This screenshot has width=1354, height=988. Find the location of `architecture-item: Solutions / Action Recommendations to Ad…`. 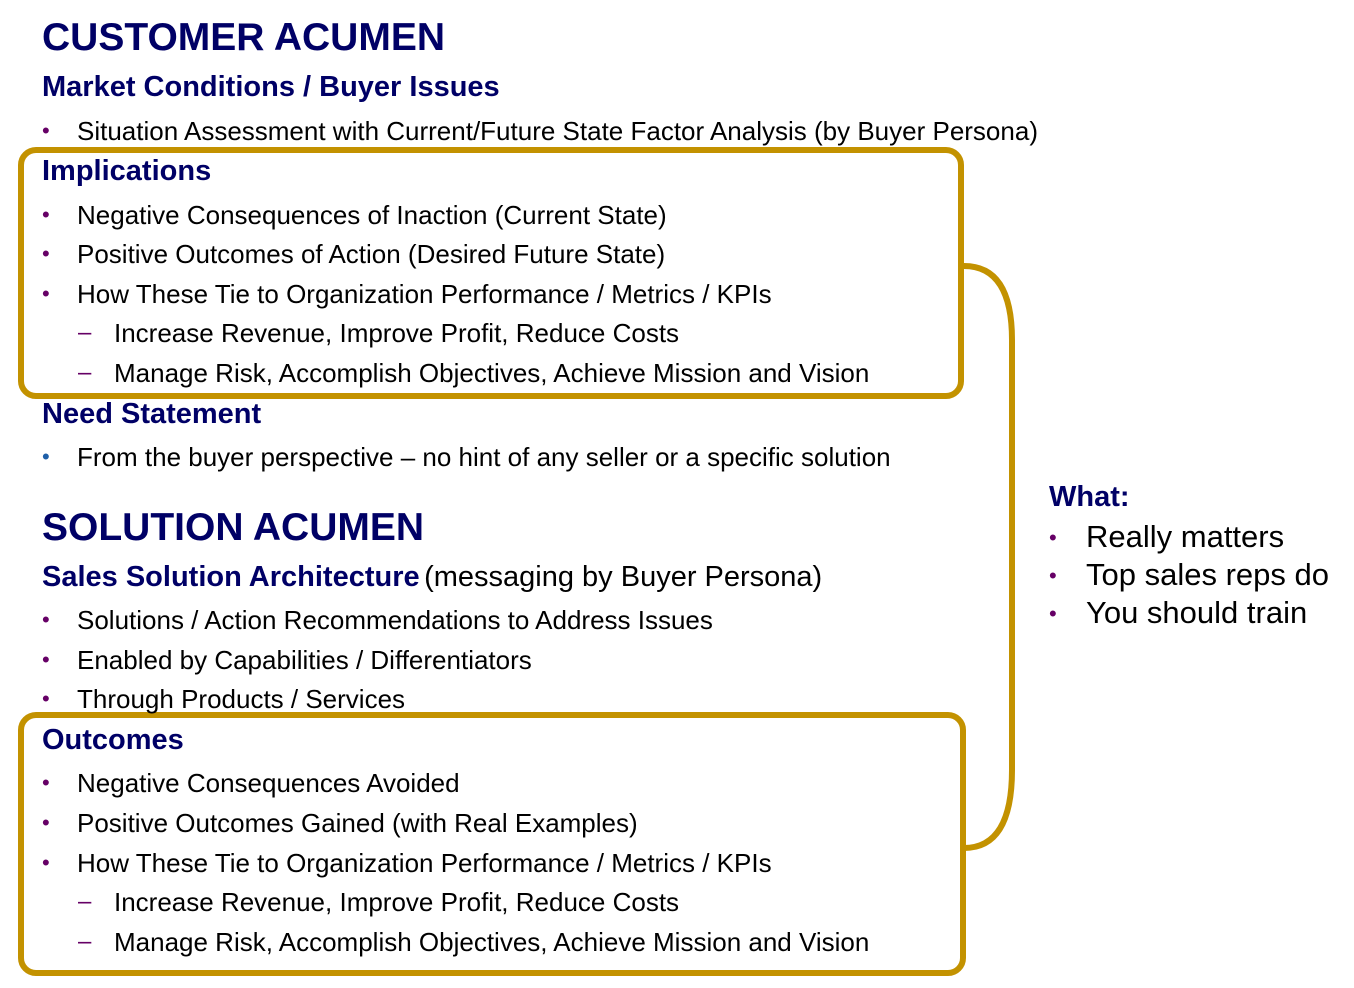

architecture-item: Solutions / Action Recommendations to Ad… is located at coordinates (395, 620).